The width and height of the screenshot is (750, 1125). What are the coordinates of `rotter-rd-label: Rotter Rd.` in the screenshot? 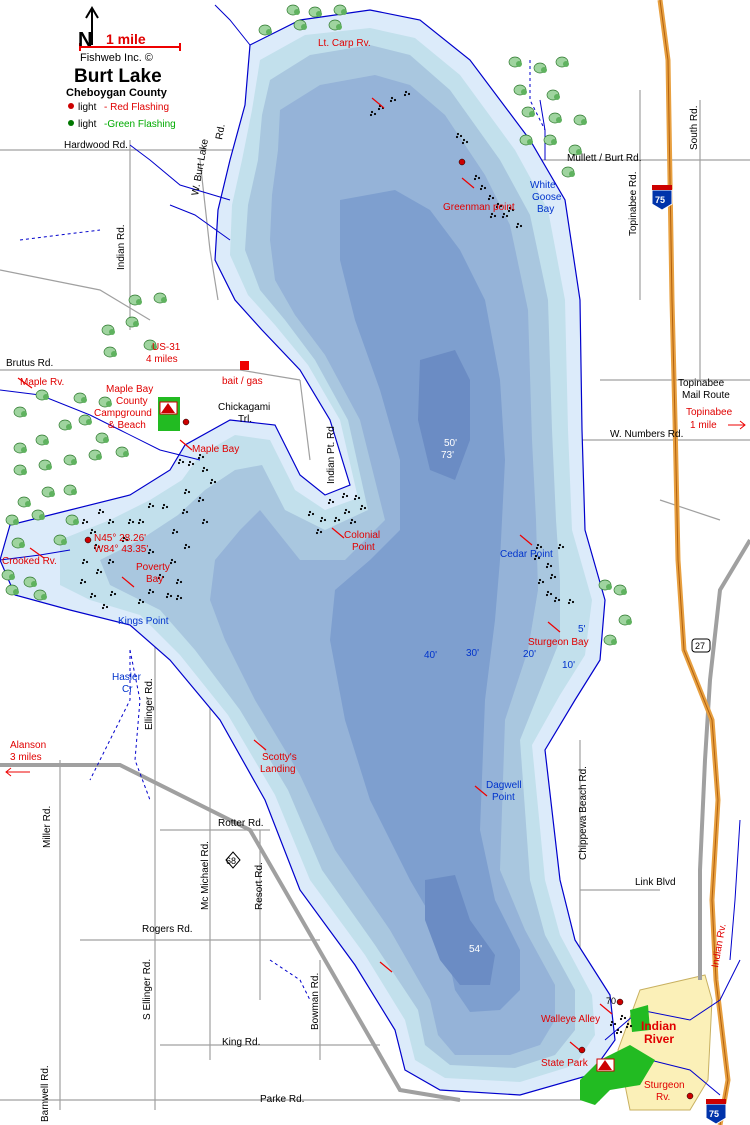 It's located at (241, 823).